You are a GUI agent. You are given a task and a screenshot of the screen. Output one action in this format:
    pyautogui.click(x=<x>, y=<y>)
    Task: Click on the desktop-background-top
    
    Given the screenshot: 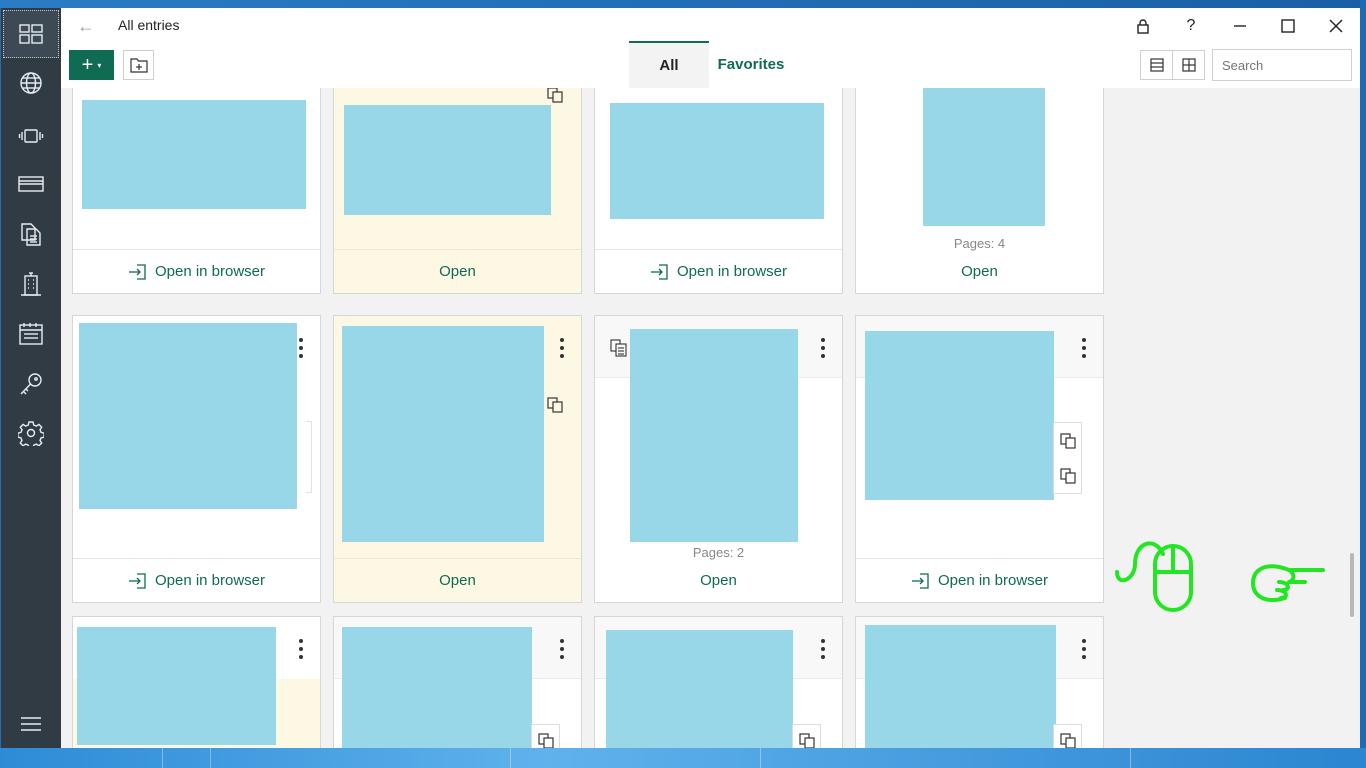 What is the action you would take?
    pyautogui.click(x=683, y=4)
    